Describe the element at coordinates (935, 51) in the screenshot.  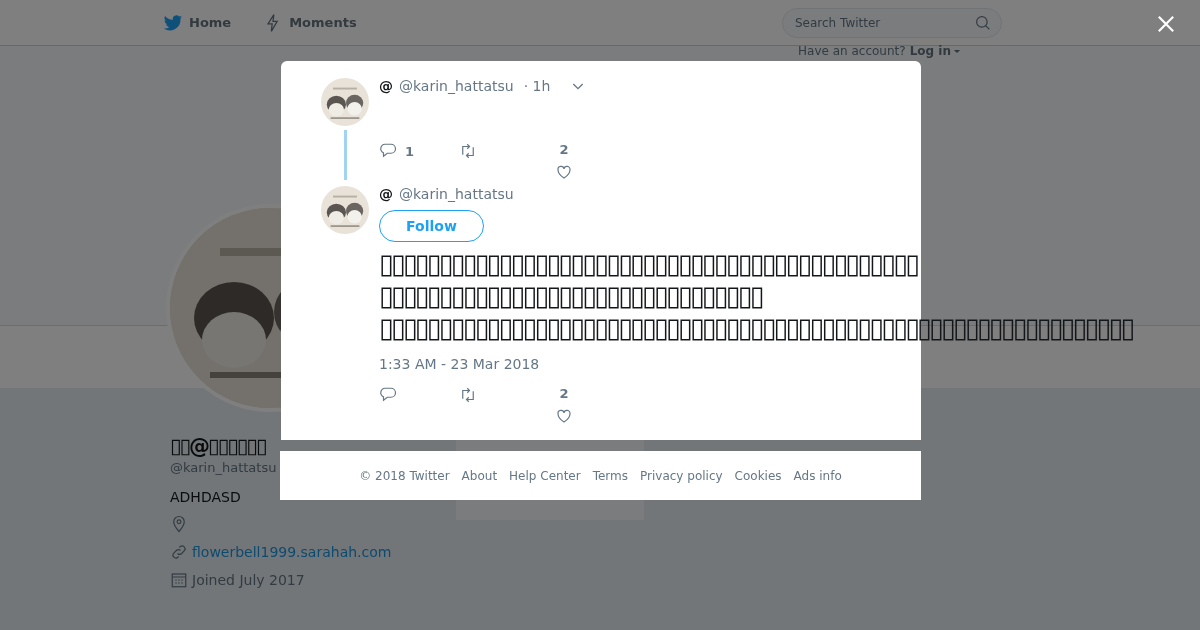
I see `login-link: Log in` at that location.